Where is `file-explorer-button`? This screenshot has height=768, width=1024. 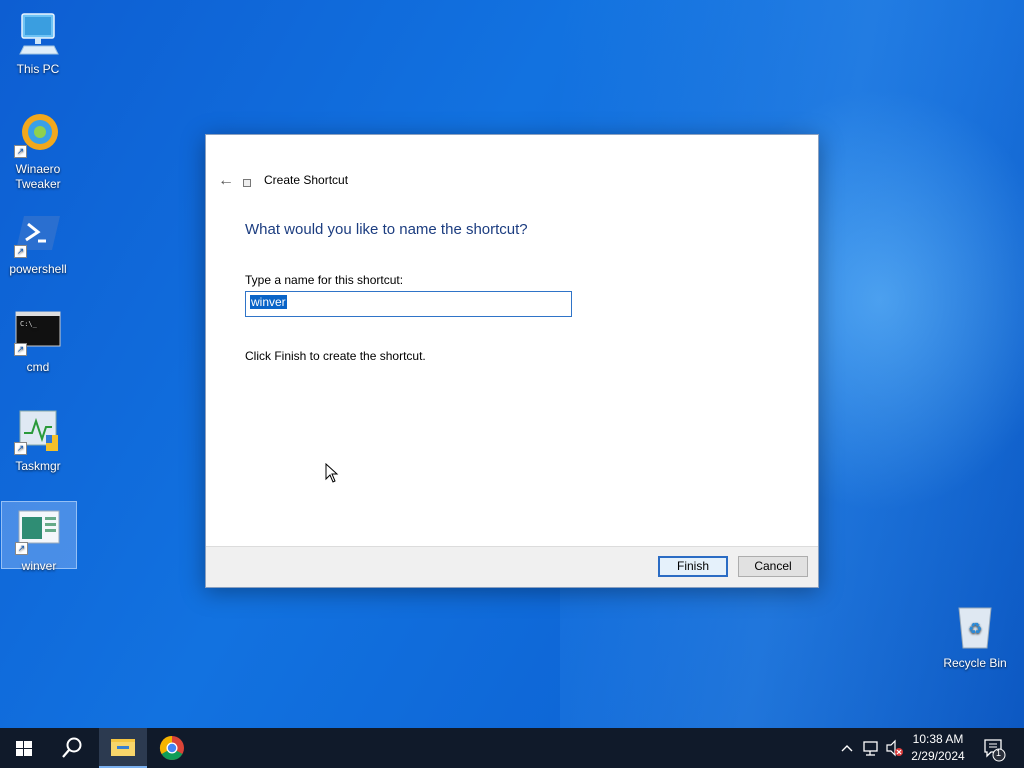
file-explorer-button is located at coordinates (123, 748).